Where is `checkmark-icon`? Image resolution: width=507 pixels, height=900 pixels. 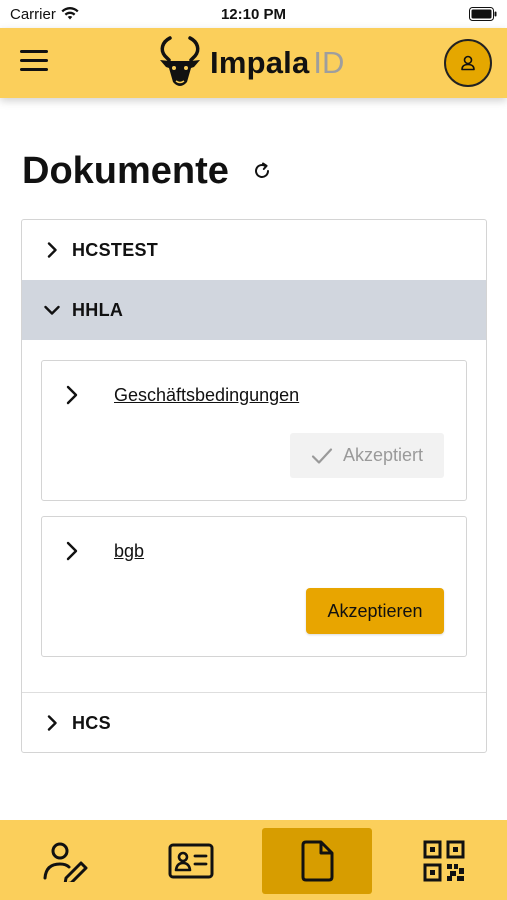 checkmark-icon is located at coordinates (322, 455).